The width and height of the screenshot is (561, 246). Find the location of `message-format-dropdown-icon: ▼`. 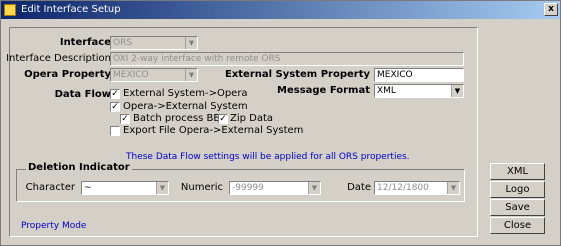

message-format-dropdown-icon: ▼ is located at coordinates (457, 91).